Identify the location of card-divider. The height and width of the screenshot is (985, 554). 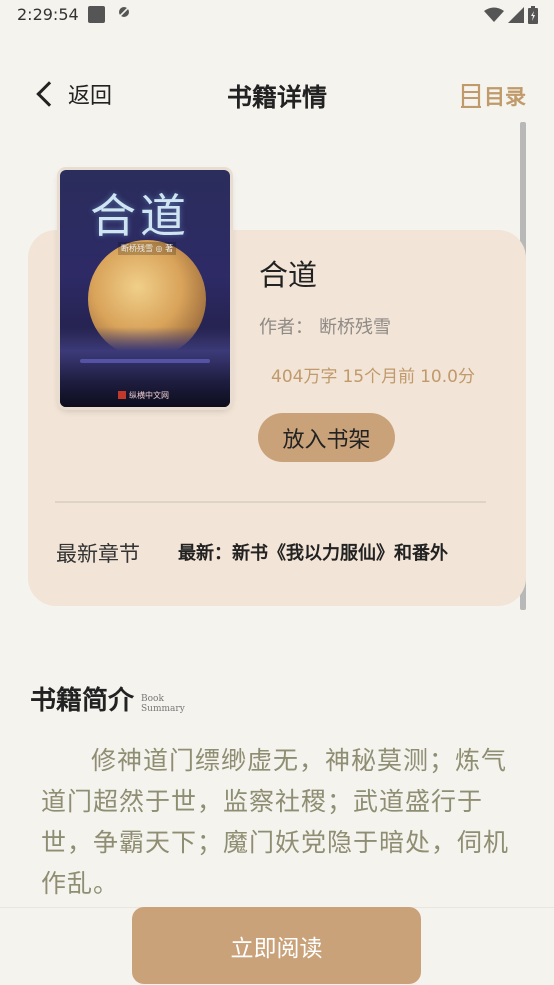
(270, 502).